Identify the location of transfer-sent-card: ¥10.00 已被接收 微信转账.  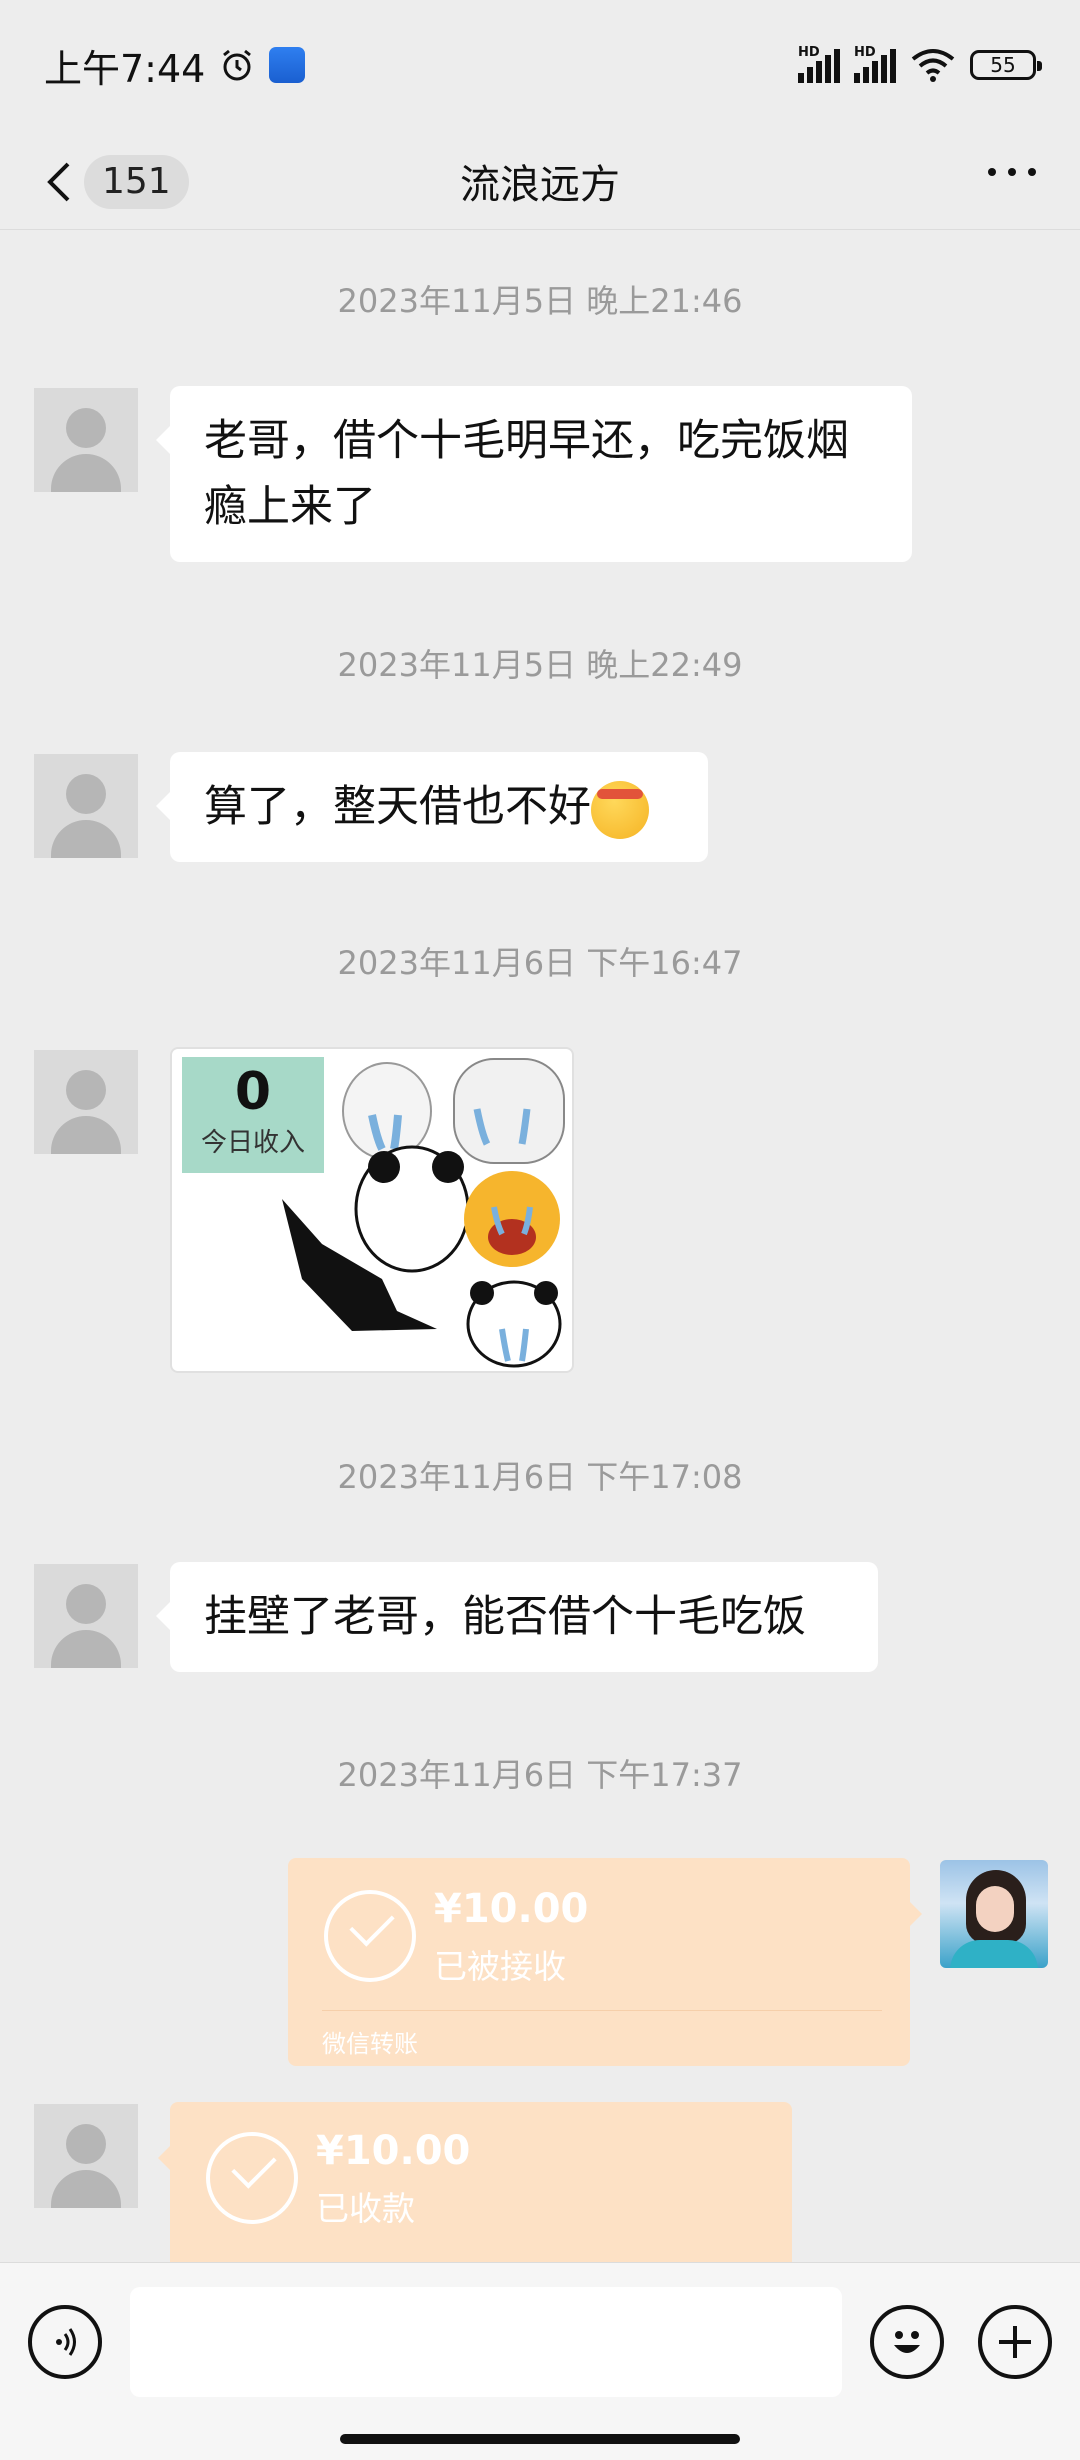
(599, 1962).